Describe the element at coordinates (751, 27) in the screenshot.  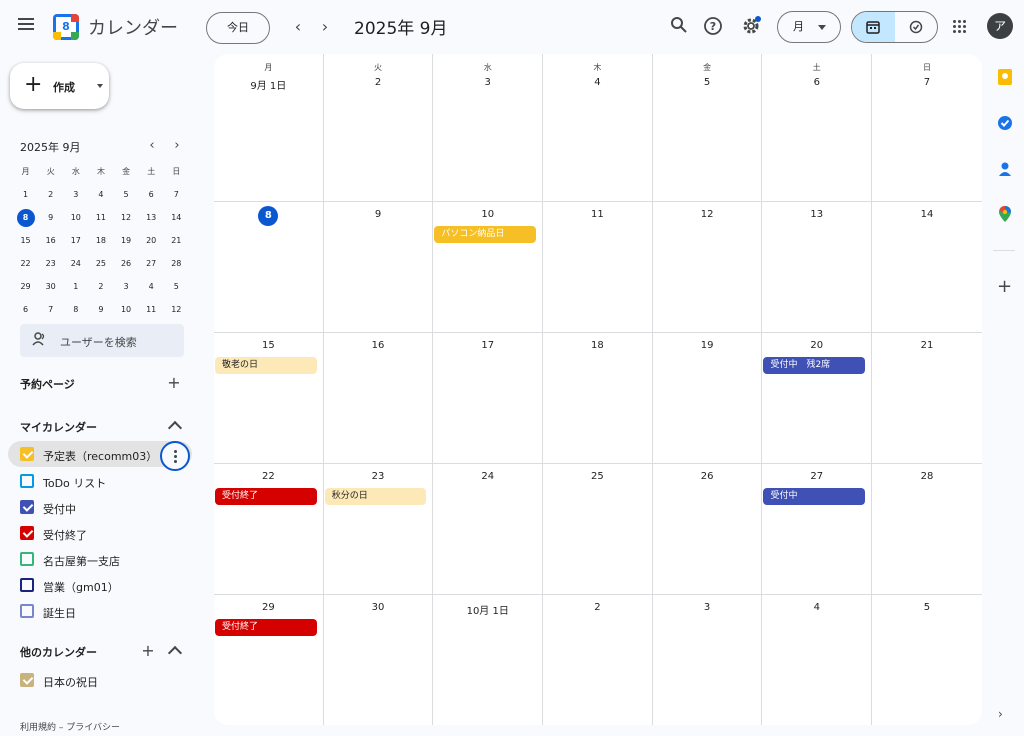
I see `settings-gear-icon` at that location.